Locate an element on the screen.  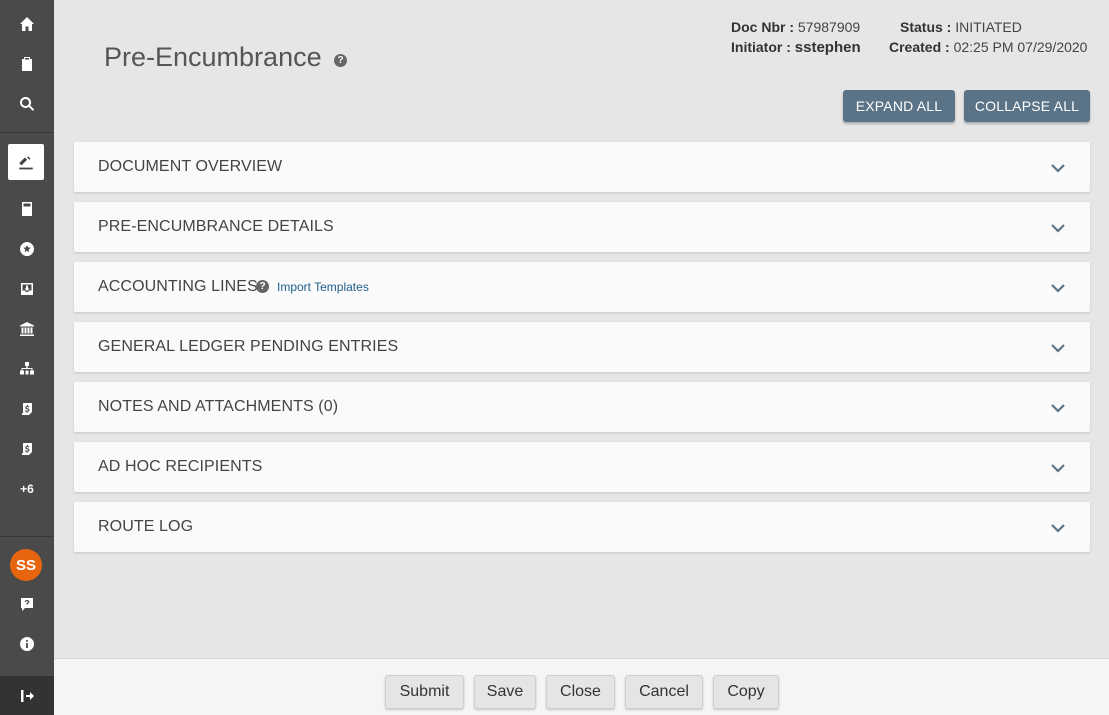
home-icon is located at coordinates (27, 24).